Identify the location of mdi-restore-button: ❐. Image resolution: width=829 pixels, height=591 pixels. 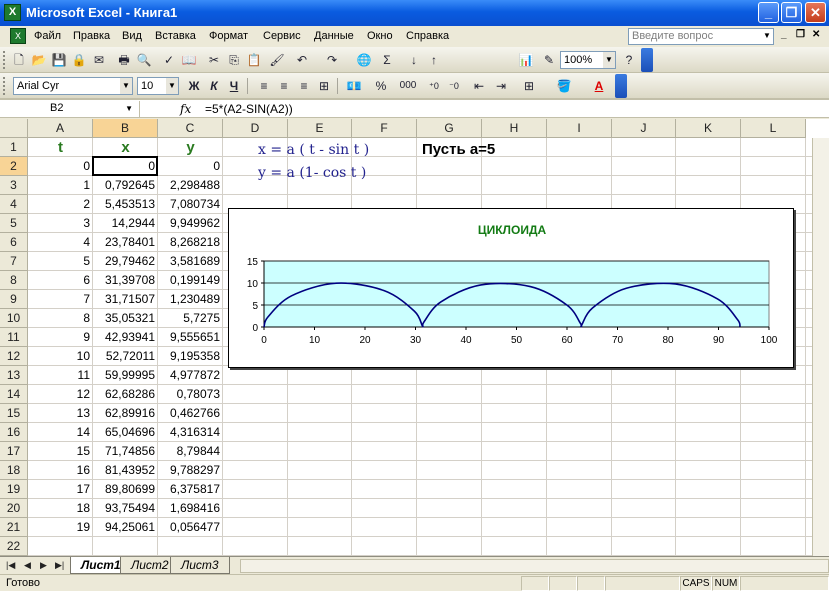
(800, 34).